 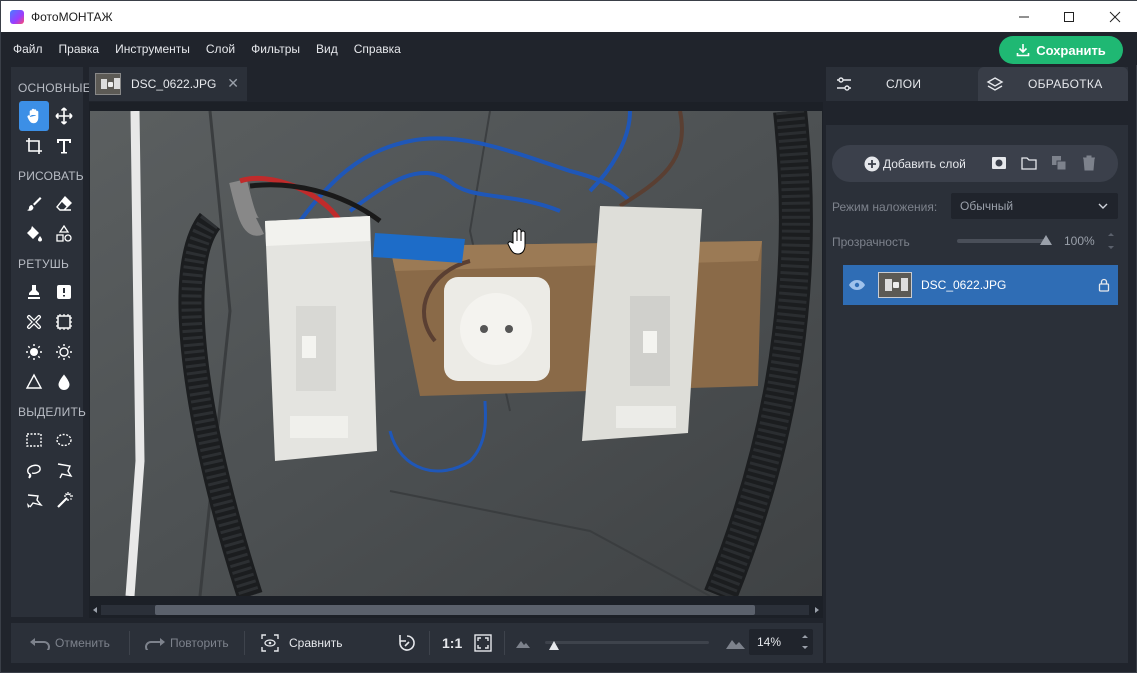 What do you see at coordinates (51, 176) in the screenshot?
I see `tool-section-title: РИСОВАТЬ` at bounding box center [51, 176].